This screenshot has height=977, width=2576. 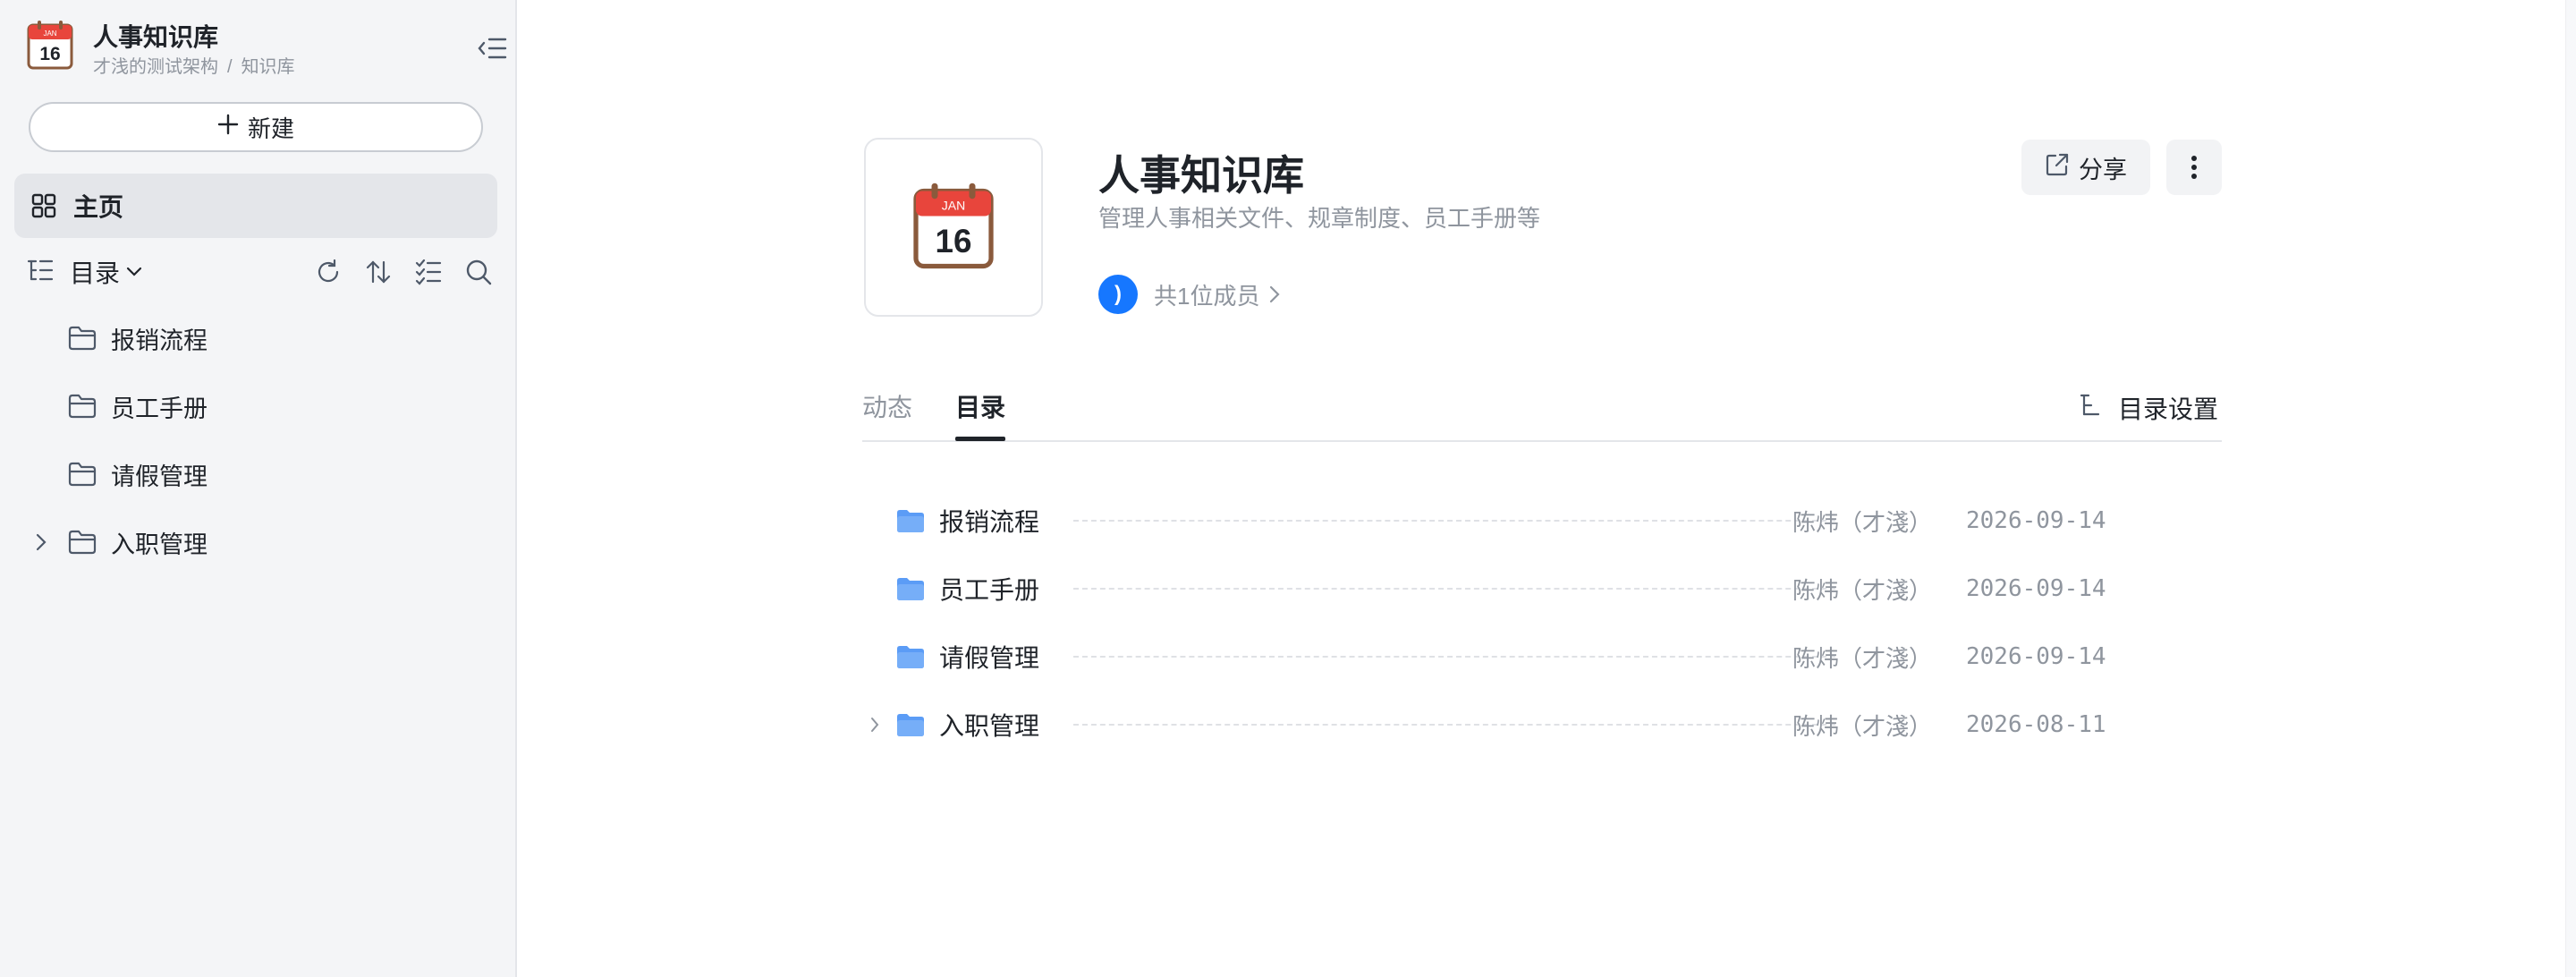 I want to click on tree-item-label: 报销流程, so click(x=159, y=340).